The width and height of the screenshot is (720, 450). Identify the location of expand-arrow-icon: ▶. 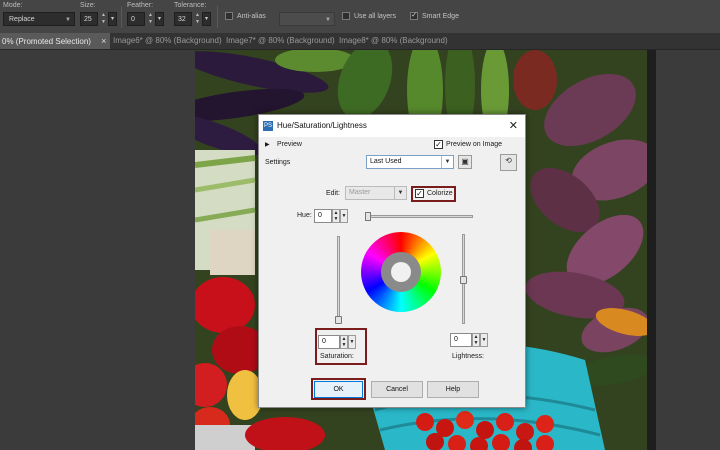
(267, 144).